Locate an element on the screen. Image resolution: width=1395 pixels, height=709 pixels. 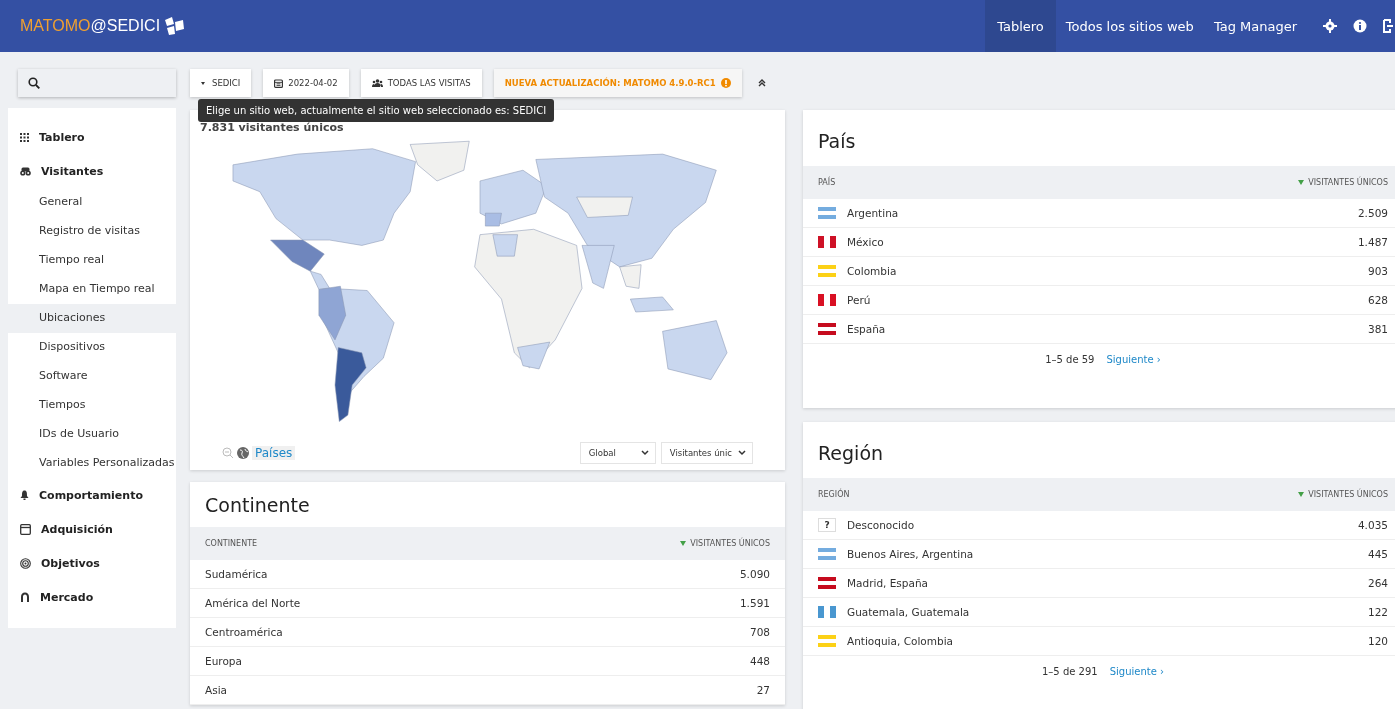
column-header: REGIÓN is located at coordinates (834, 494).